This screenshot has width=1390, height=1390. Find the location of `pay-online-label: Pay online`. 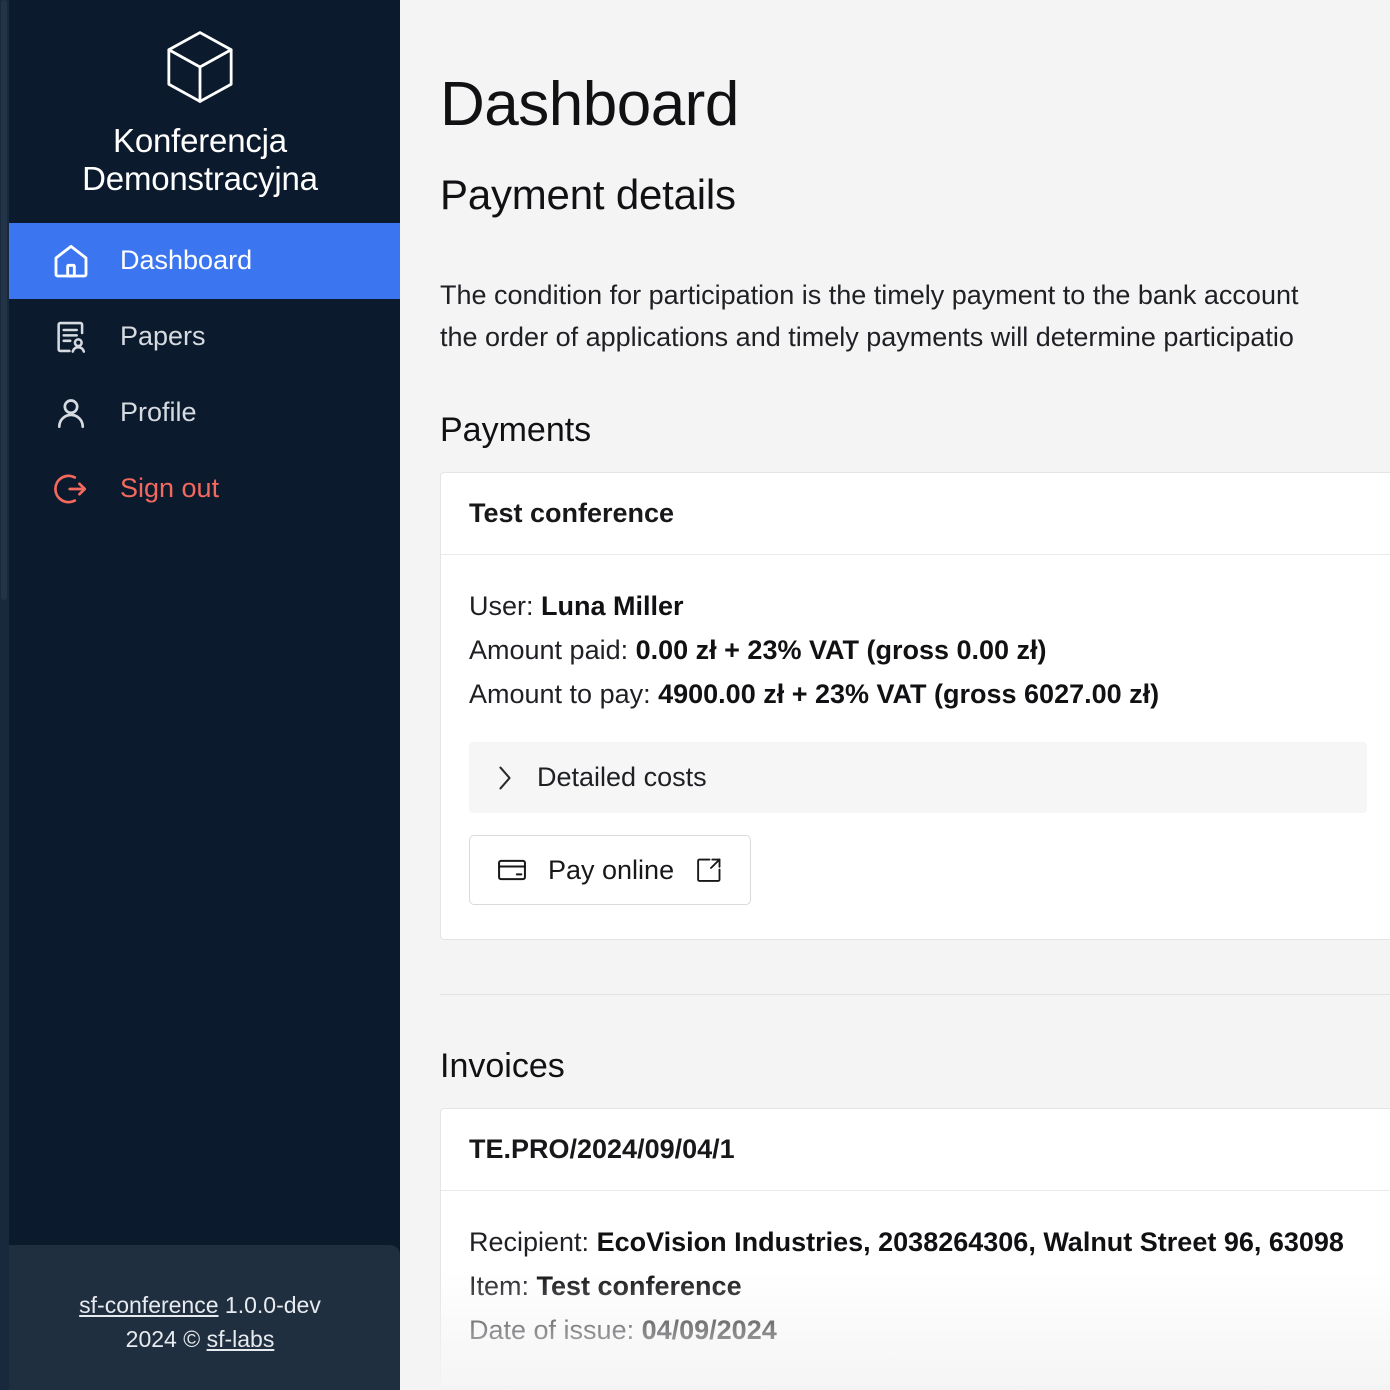

pay-online-label: Pay online is located at coordinates (611, 869).